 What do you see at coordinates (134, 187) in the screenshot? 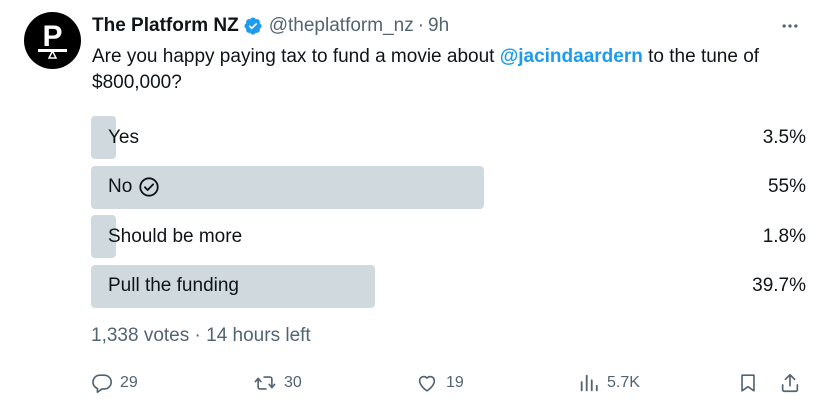
I see `poll-option-label: No` at bounding box center [134, 187].